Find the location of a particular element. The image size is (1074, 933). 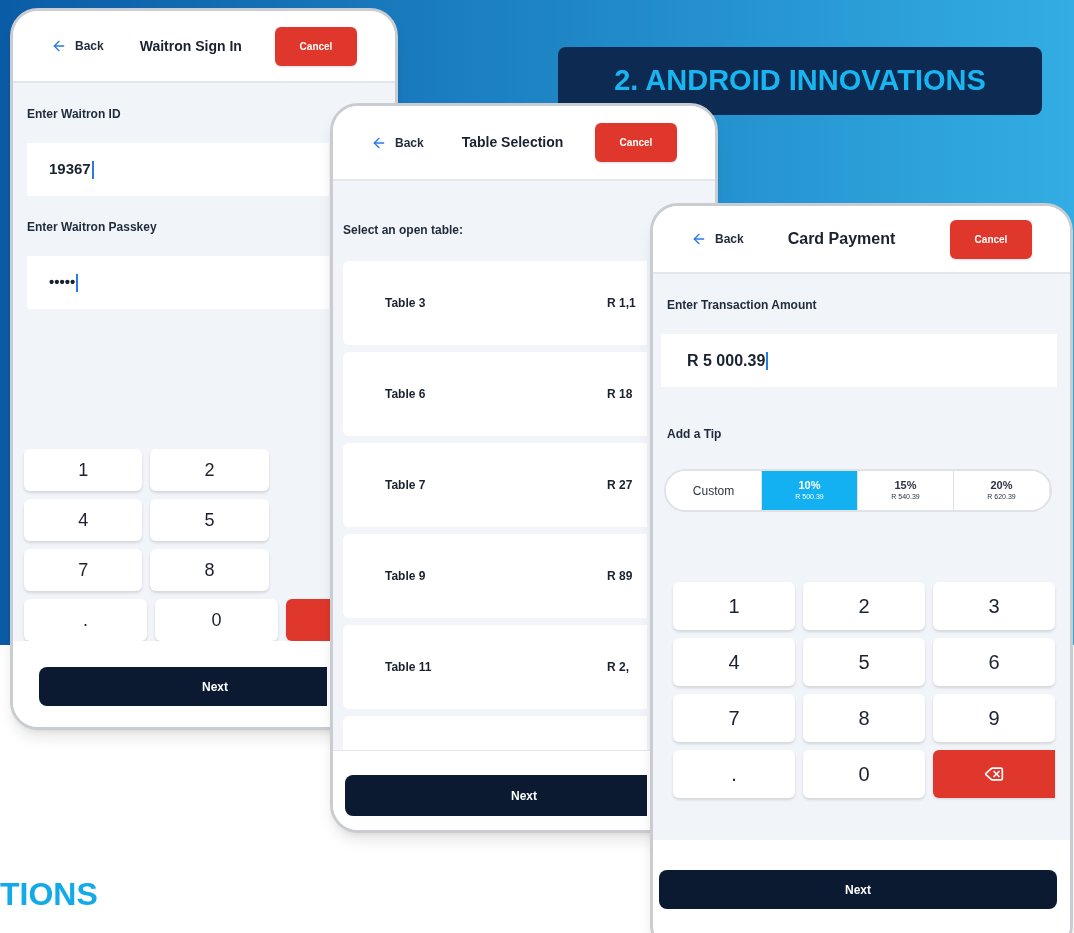

table-amount: R 27 is located at coordinates (620, 485).